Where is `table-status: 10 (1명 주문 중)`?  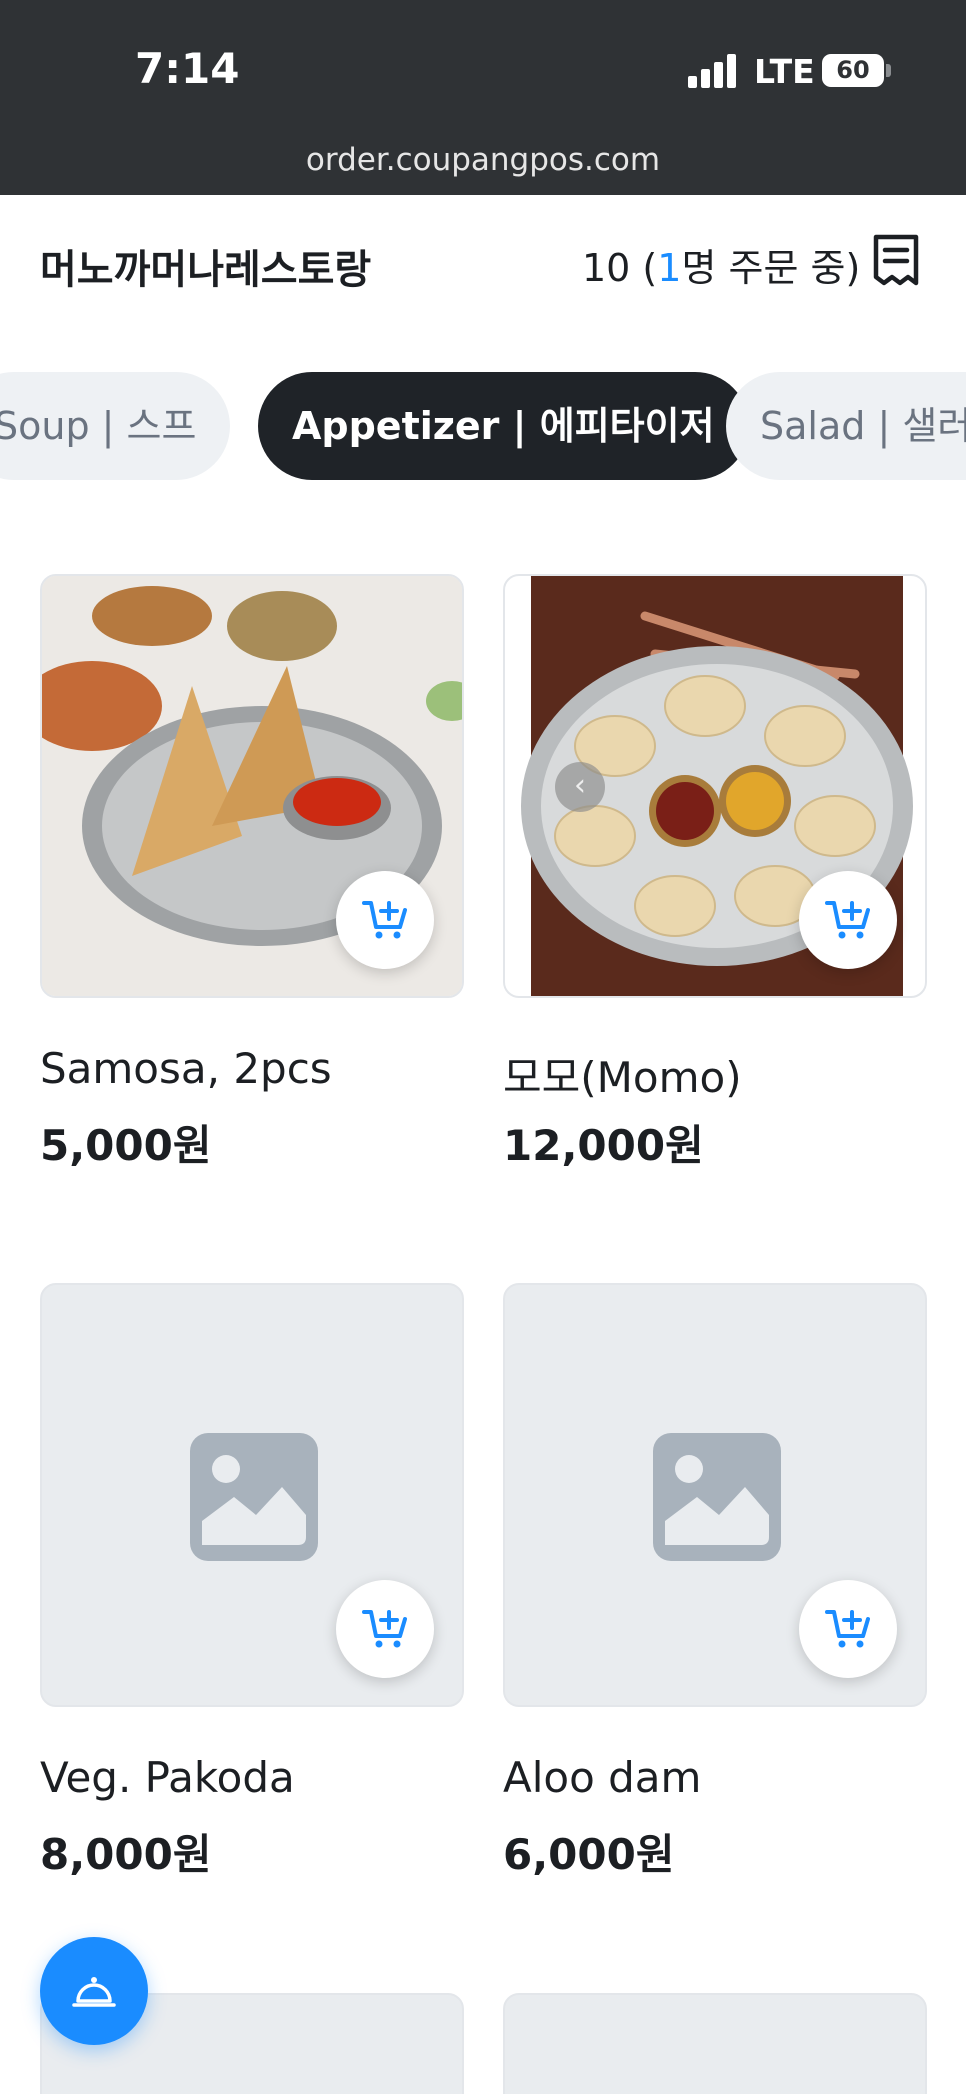
table-status: 10 (1명 주문 중) is located at coordinates (721, 264).